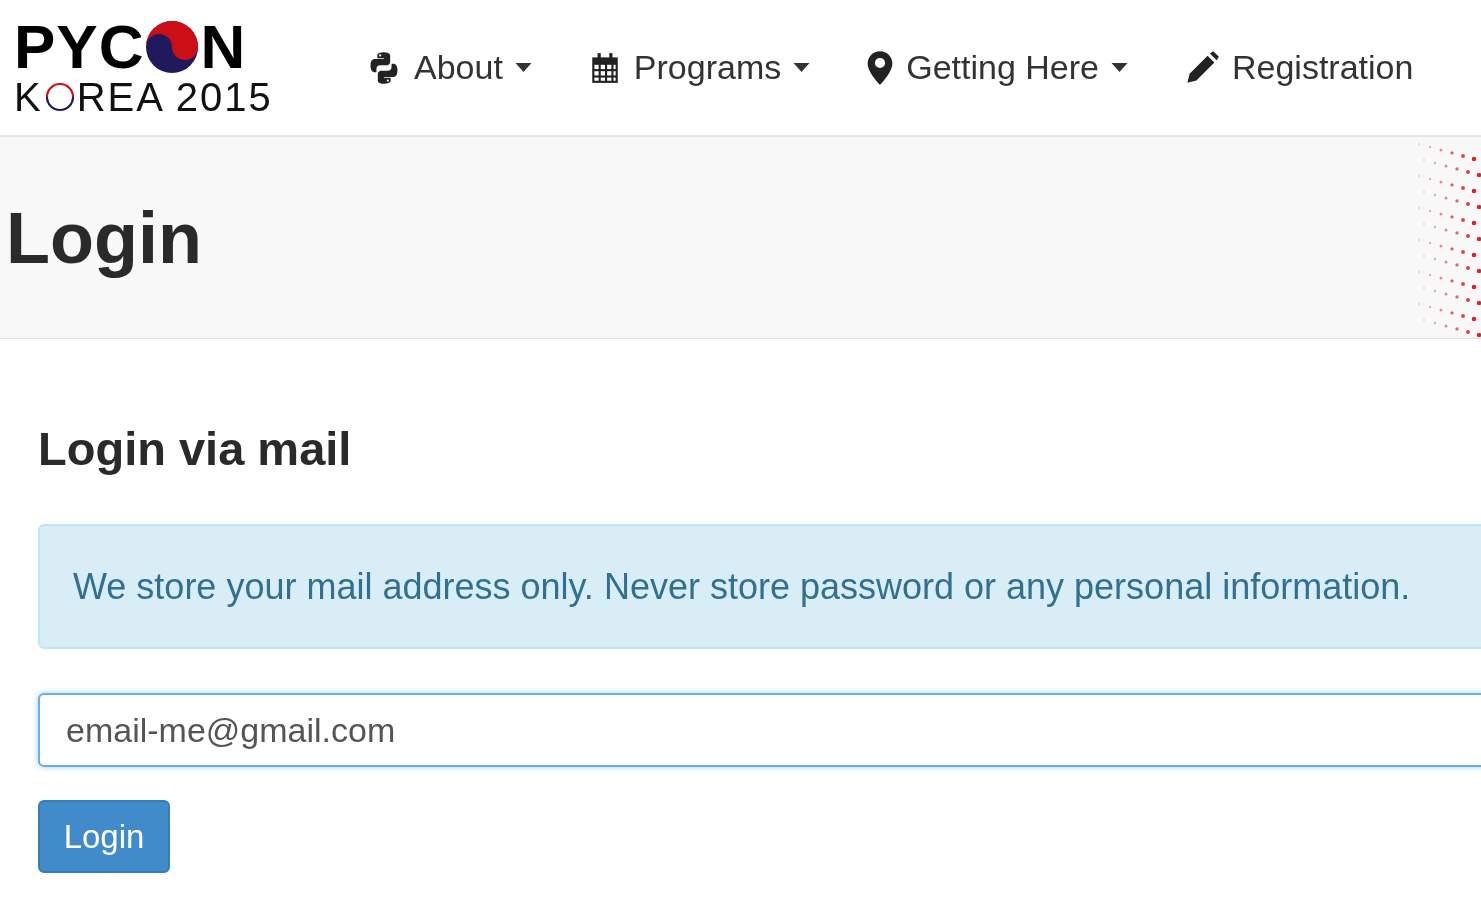 Image resolution: width=1481 pixels, height=900 pixels. Describe the element at coordinates (997, 67) in the screenshot. I see `nav-link: Getting Here` at that location.